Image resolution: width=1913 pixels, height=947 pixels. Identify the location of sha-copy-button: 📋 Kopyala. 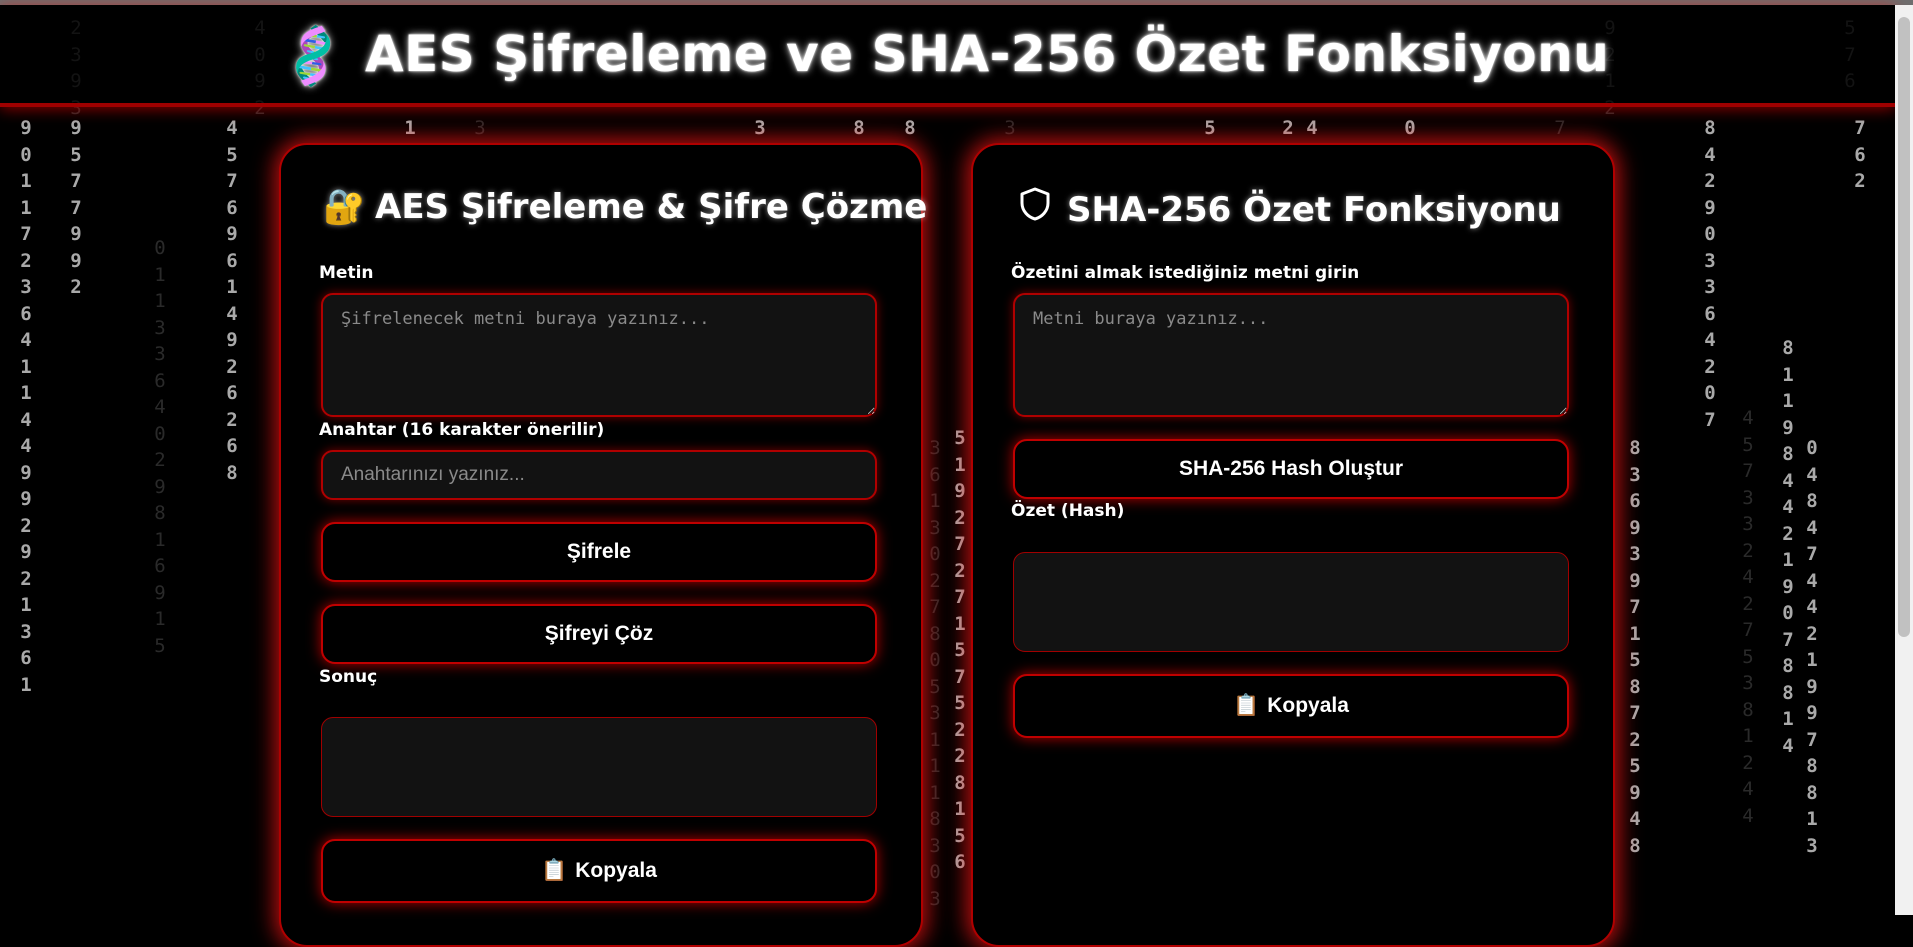
(1291, 706).